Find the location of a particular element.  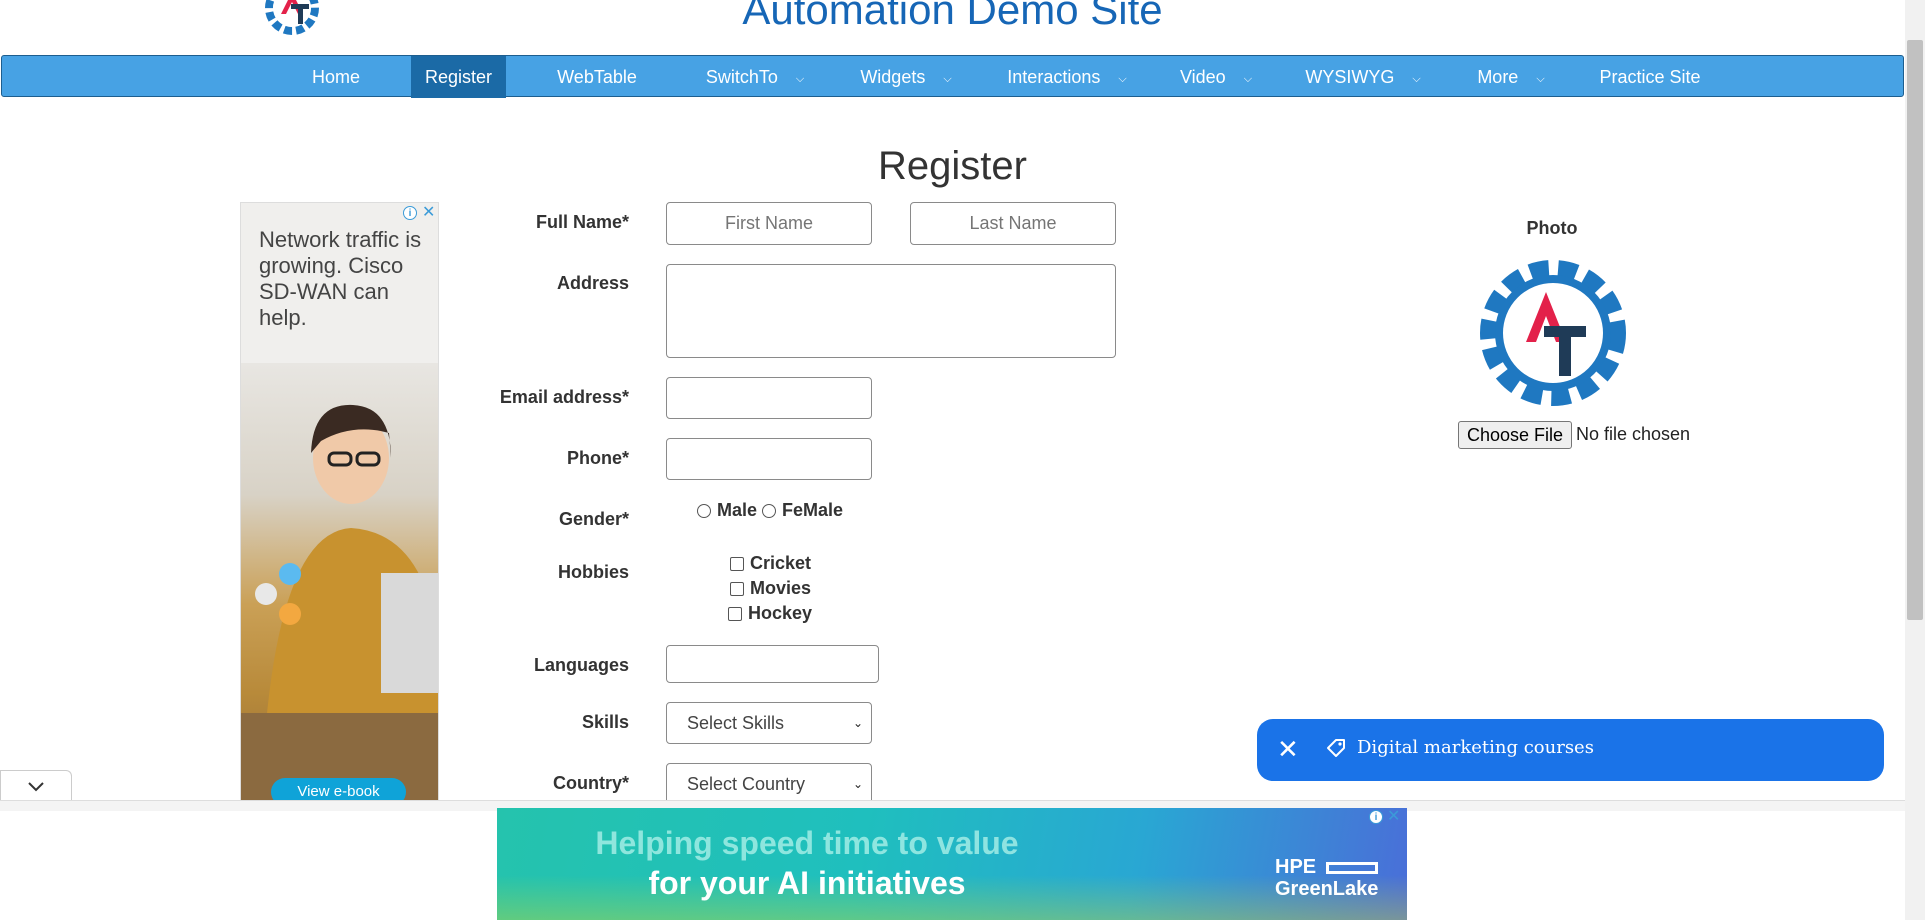

nav-home-label: Home is located at coordinates (335, 77).